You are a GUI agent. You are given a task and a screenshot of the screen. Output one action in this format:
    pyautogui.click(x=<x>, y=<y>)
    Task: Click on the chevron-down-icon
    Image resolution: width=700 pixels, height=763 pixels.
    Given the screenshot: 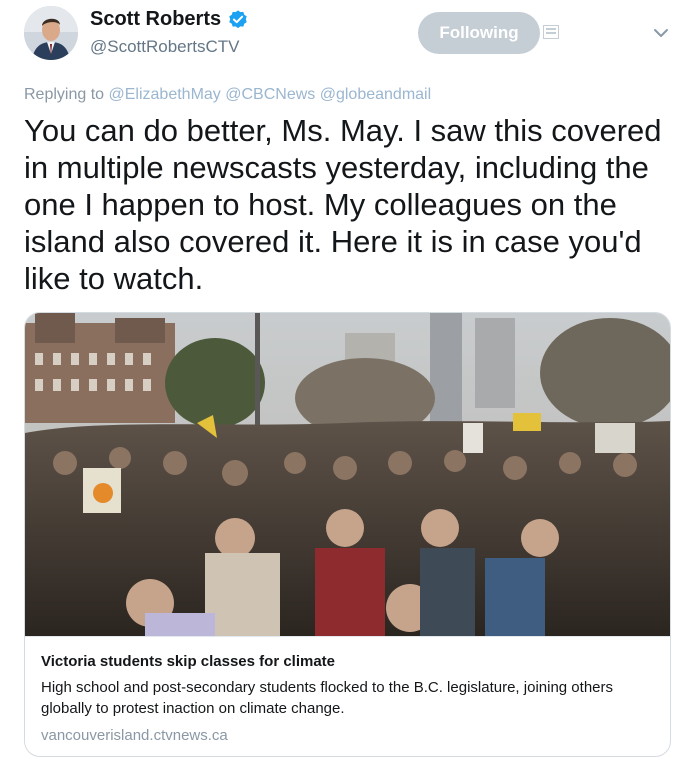 What is the action you would take?
    pyautogui.click(x=661, y=32)
    